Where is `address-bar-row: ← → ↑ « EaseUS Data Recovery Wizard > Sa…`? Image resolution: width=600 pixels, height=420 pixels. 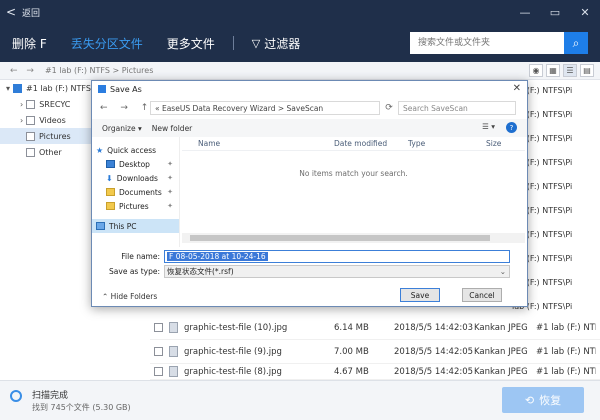
address-bar-row: ← → ↑ « EaseUS Data Recovery Wizard > Sa… is located at coordinates (309, 108).